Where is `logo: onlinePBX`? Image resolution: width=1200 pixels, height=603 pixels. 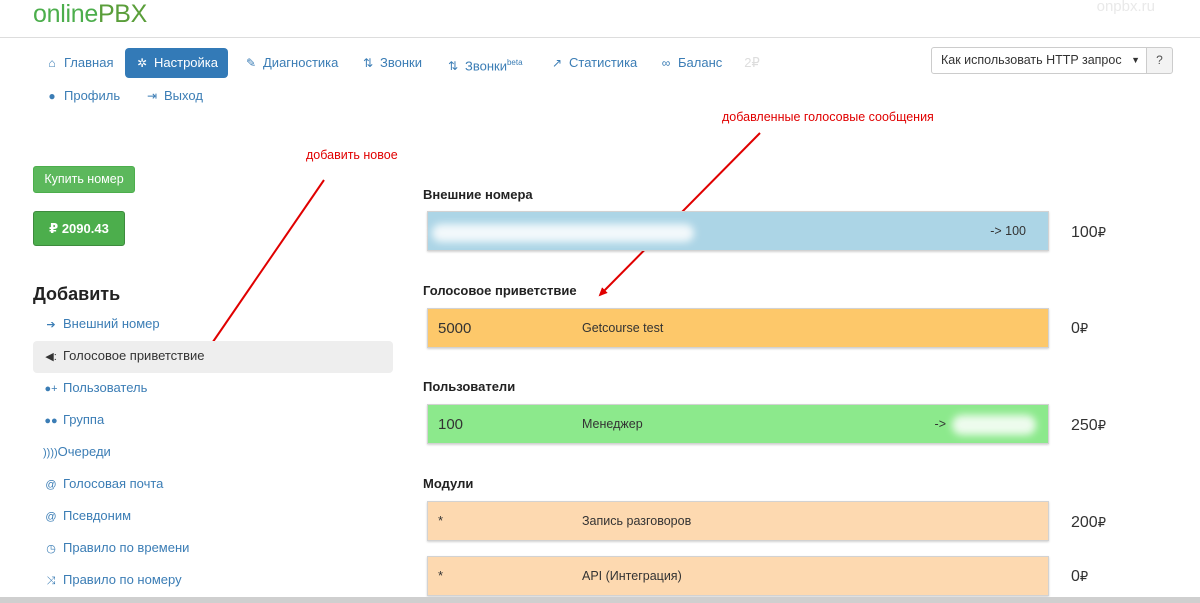 logo: onlinePBX is located at coordinates (90, 14).